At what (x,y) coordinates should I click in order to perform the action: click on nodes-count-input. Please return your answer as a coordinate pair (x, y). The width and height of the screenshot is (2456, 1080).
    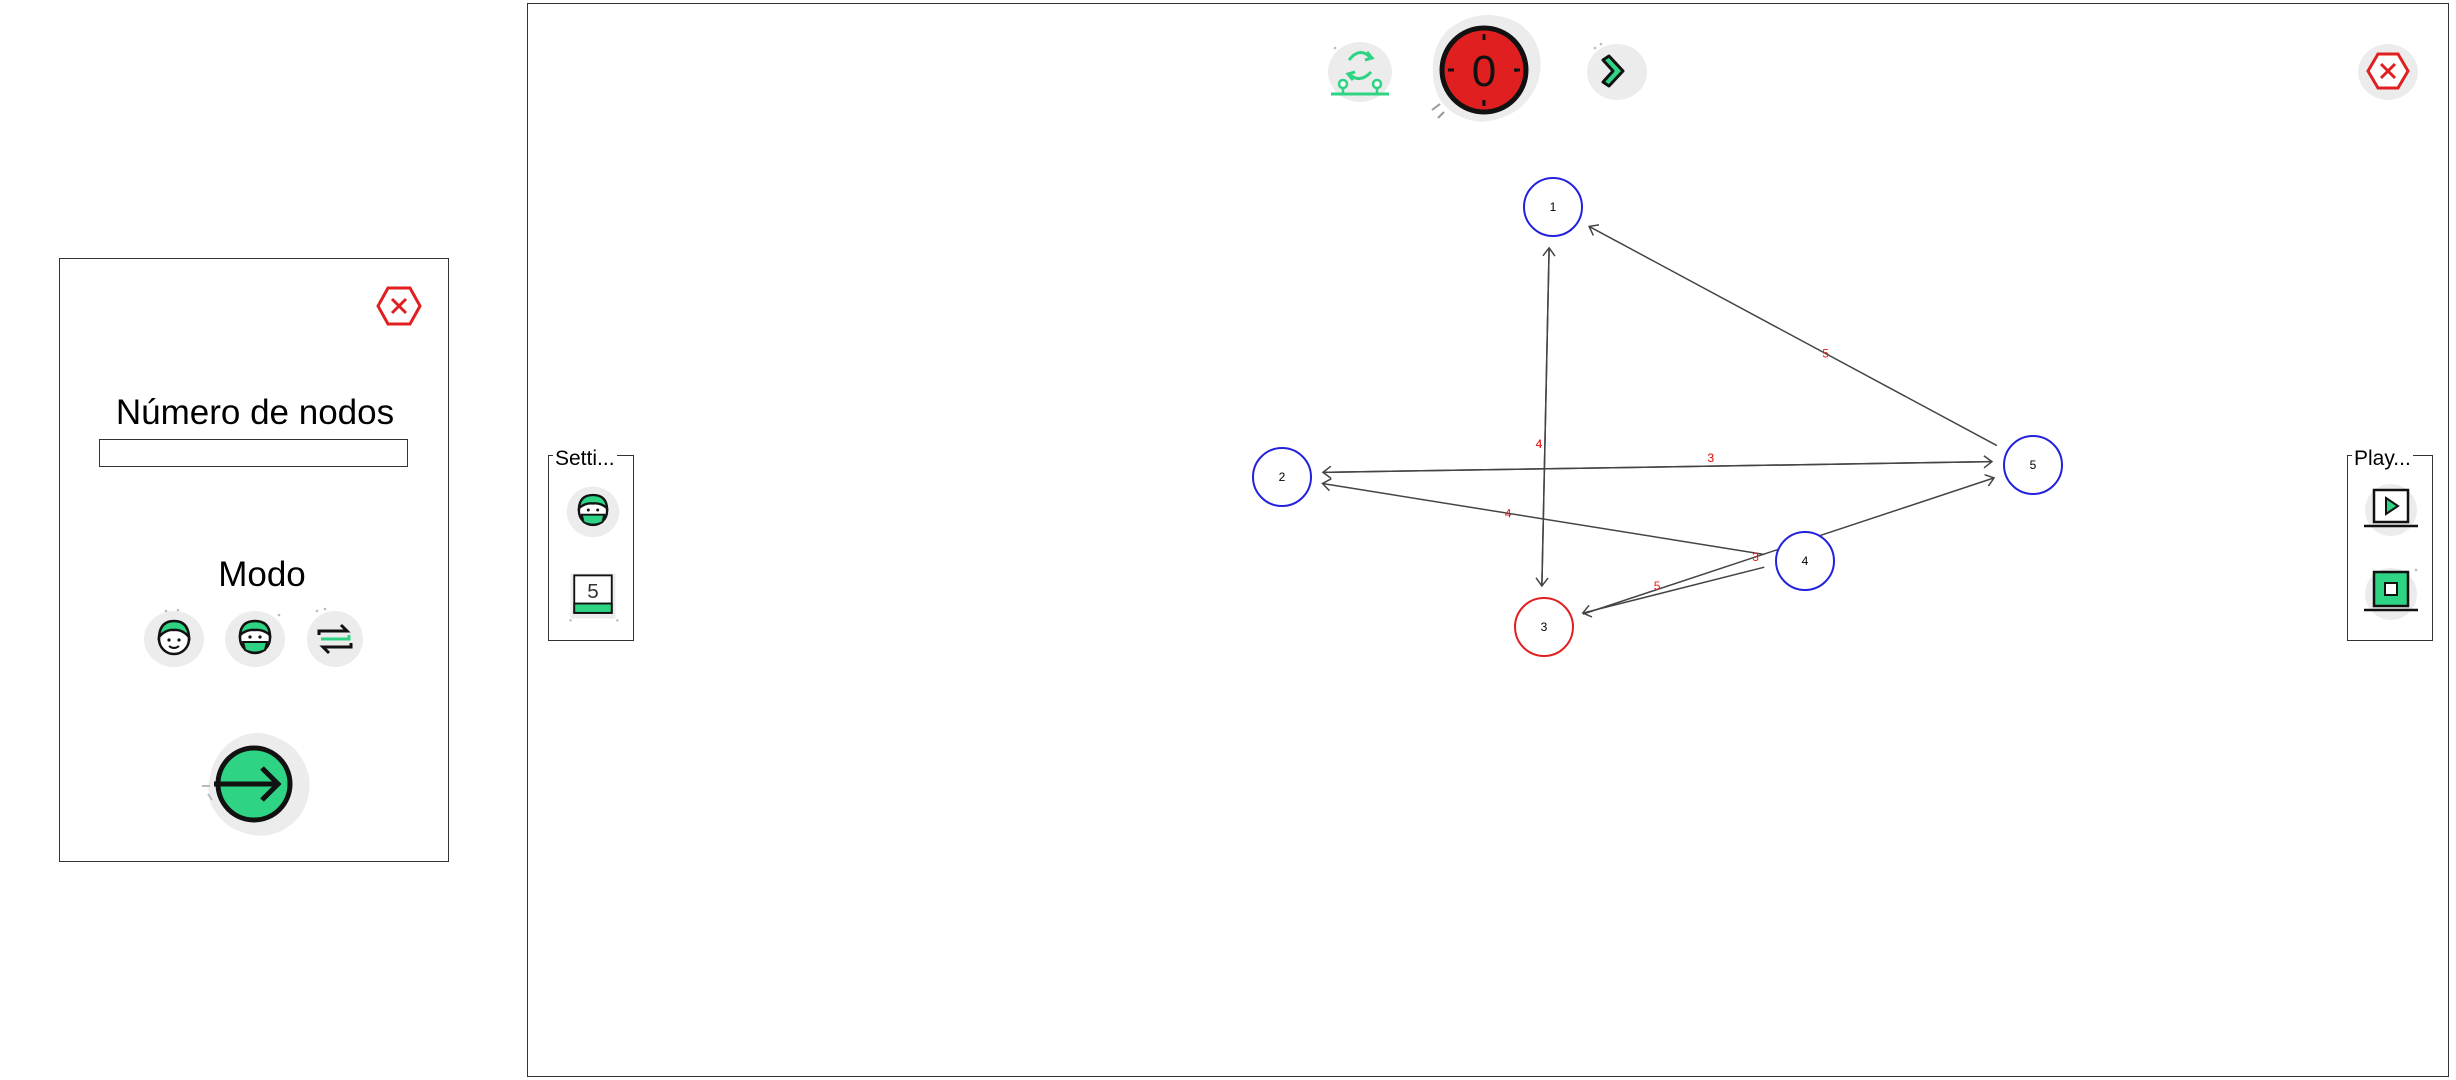
    Looking at the image, I should click on (253, 453).